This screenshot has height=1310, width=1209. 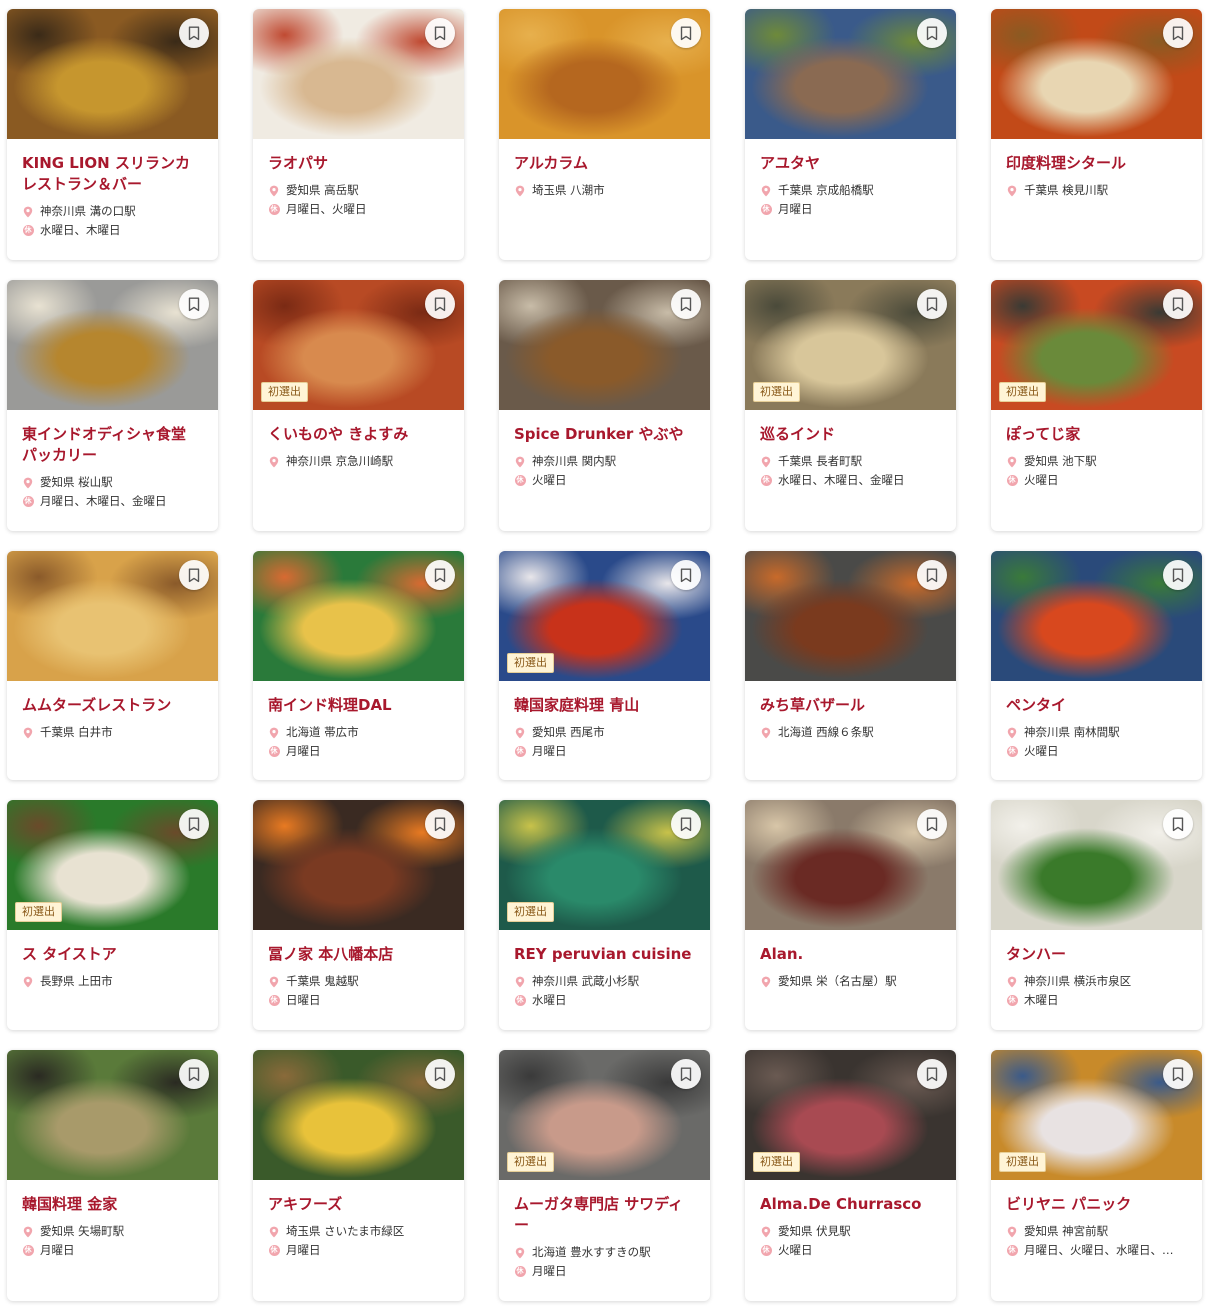 I want to click on restaurant-card: アキフーズ 埼玉県 さいたま市緑区休月曜日, so click(x=358, y=1175).